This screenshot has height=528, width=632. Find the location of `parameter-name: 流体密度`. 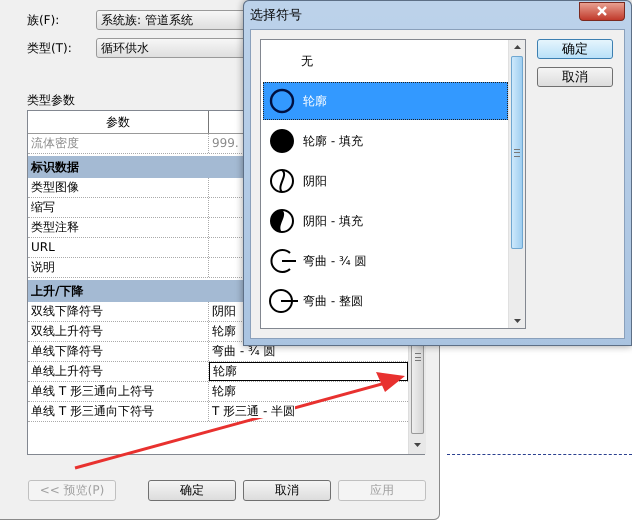

parameter-name: 流体密度 is located at coordinates (118, 143).